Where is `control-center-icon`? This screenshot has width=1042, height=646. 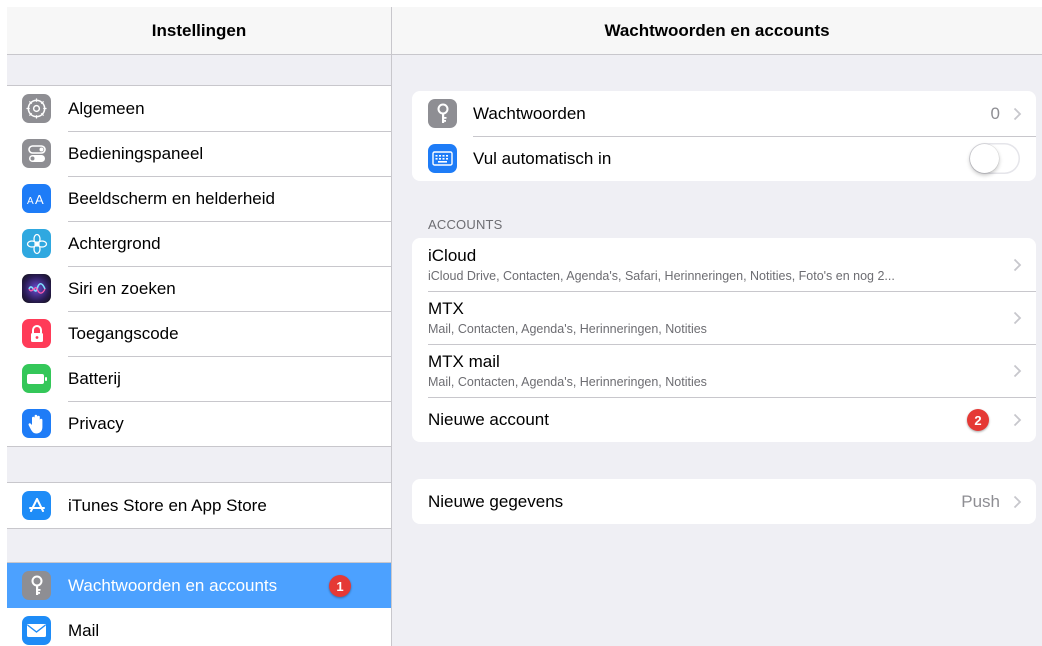 control-center-icon is located at coordinates (36, 153).